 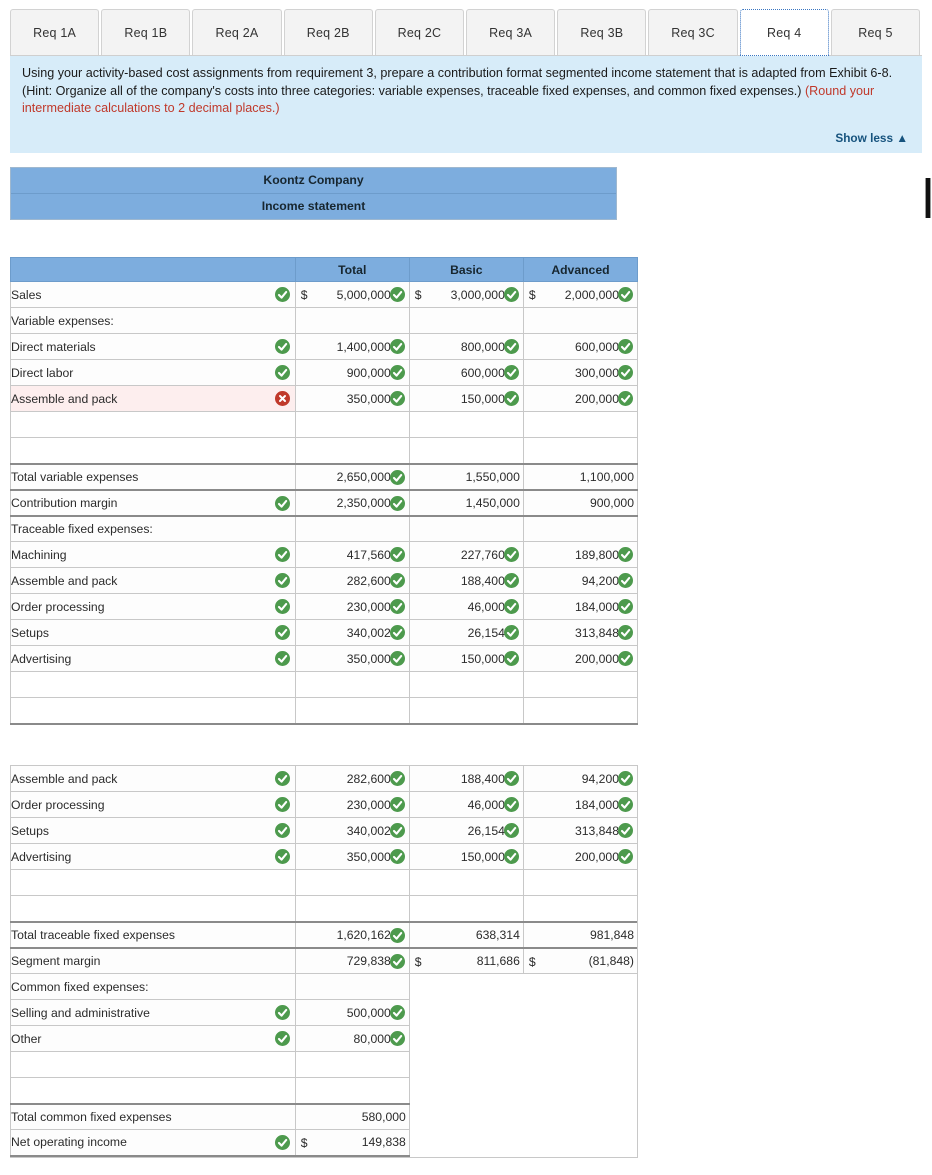 What do you see at coordinates (324, 372) in the screenshot?
I see `table-row: Direct labor 900,000 600,000 300,000` at bounding box center [324, 372].